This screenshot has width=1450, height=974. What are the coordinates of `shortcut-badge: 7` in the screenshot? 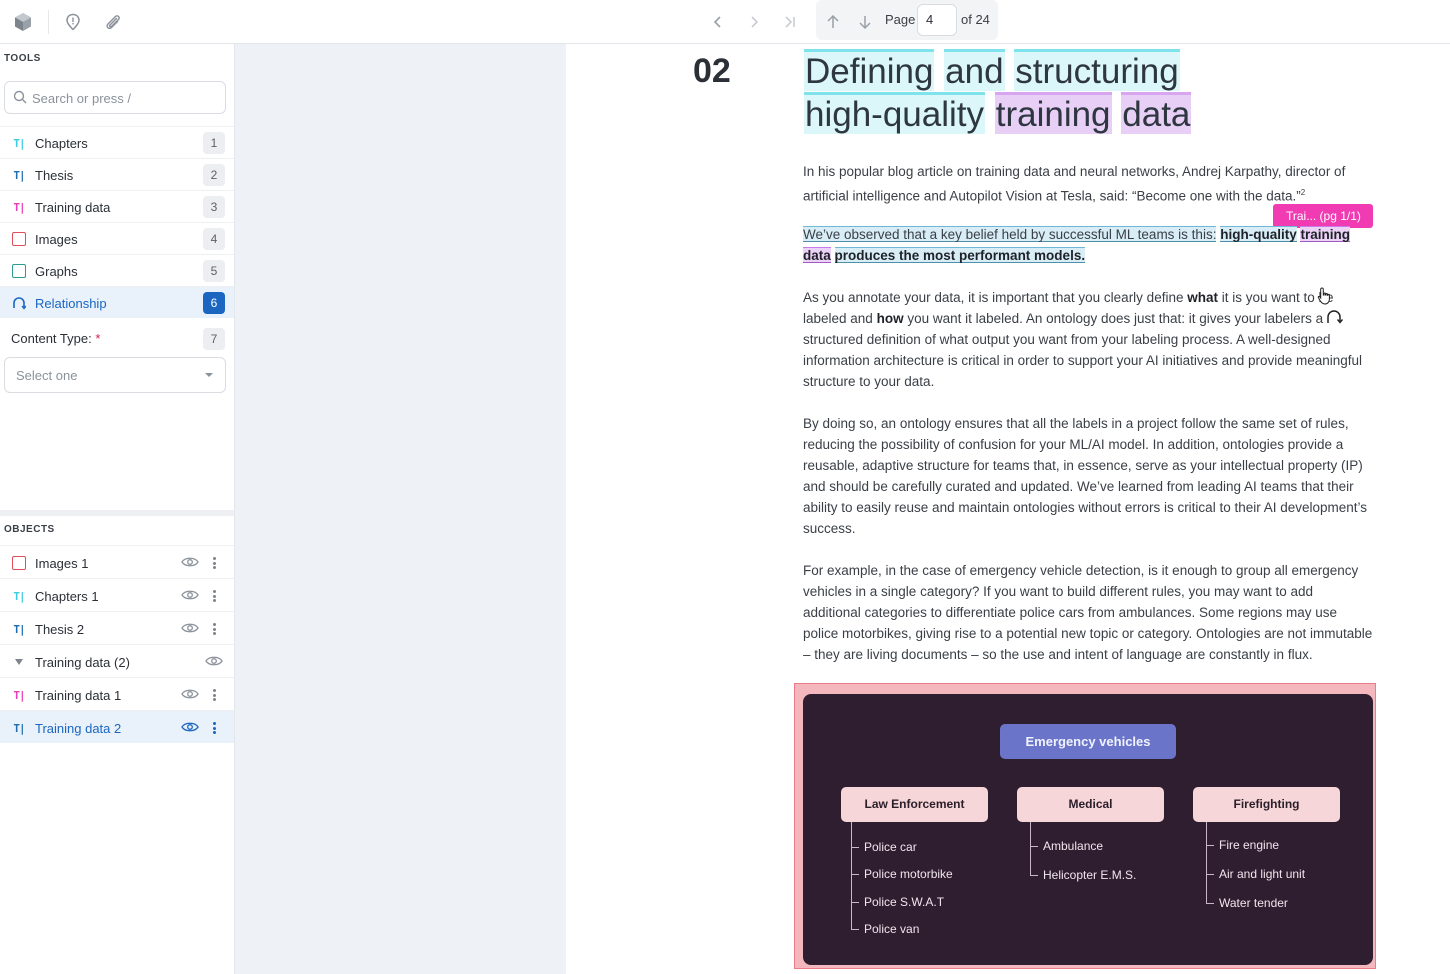 It's located at (214, 339).